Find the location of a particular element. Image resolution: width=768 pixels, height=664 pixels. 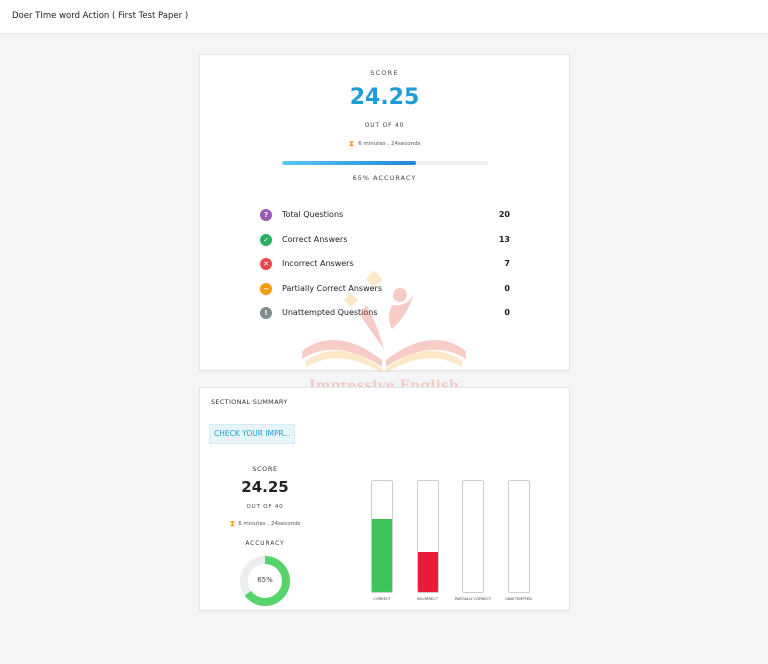

time-taken: ⧗ 6 minutes , 24seconds is located at coordinates (384, 144).